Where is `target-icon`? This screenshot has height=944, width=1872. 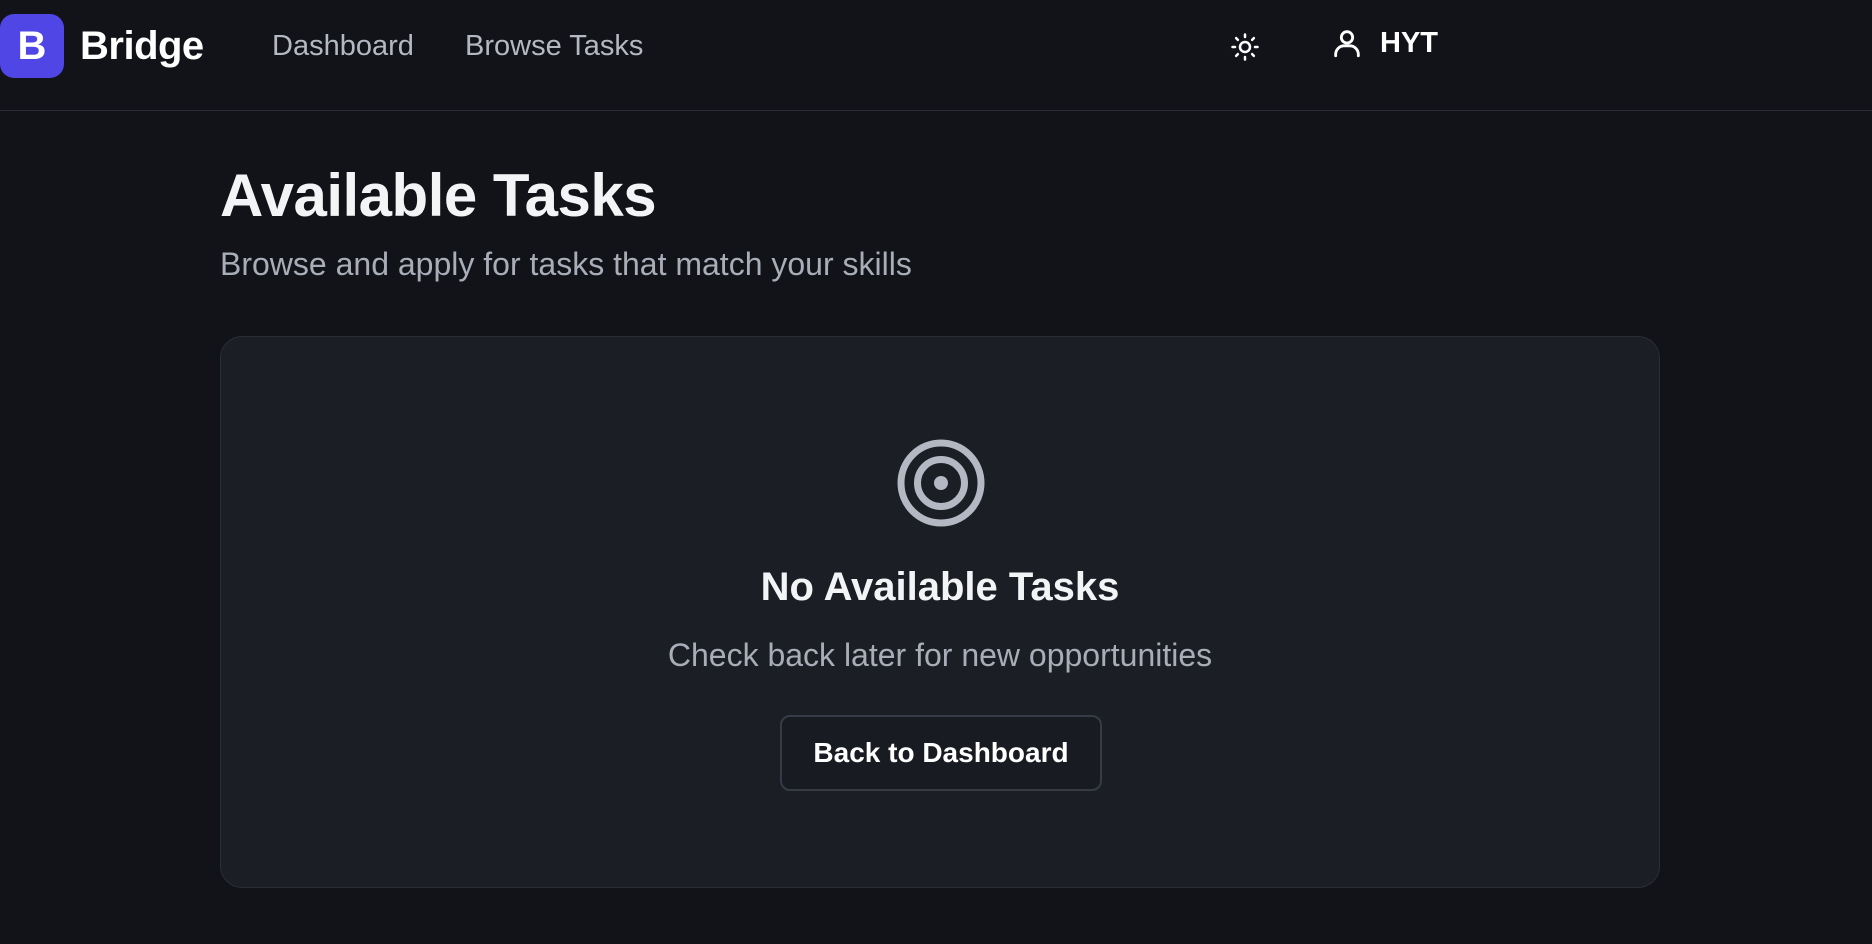 target-icon is located at coordinates (941, 483).